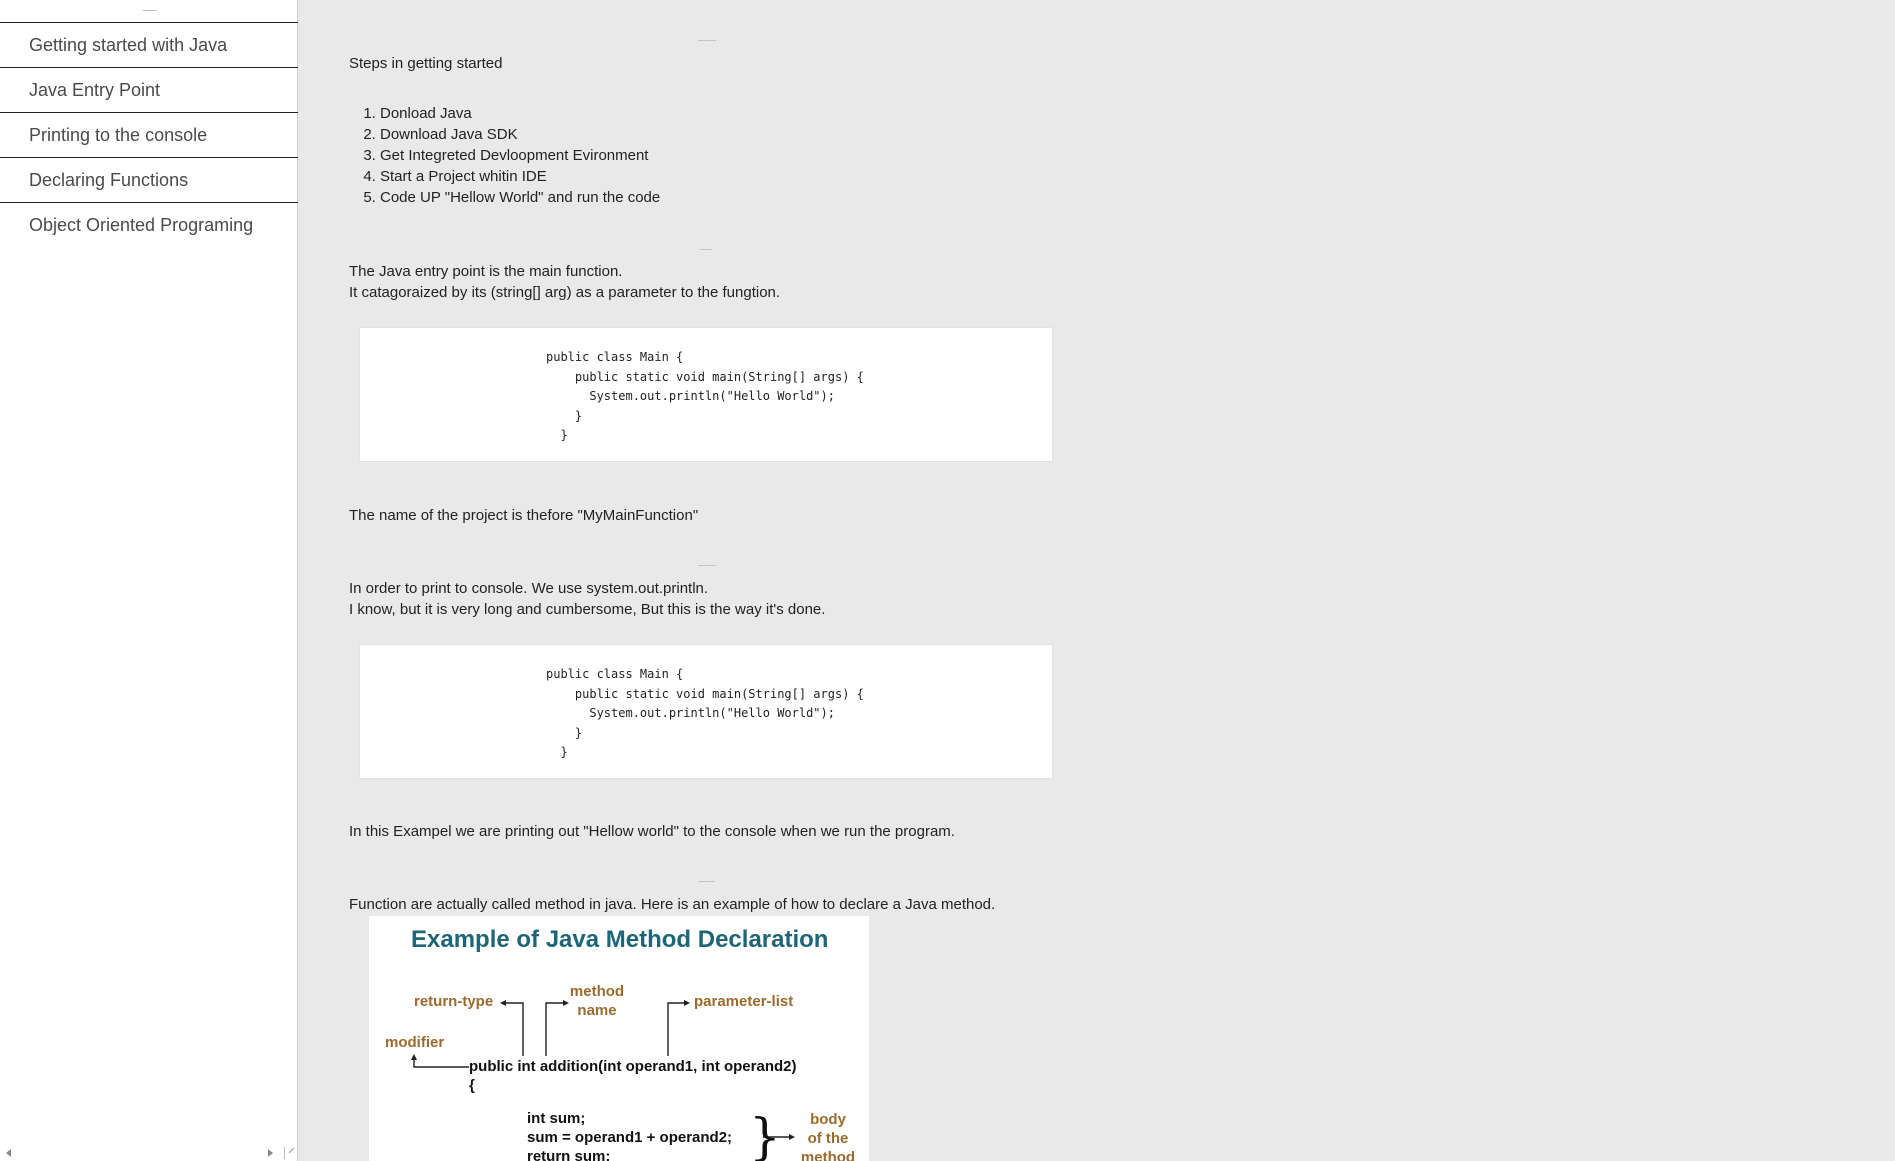 The width and height of the screenshot is (1895, 1161). What do you see at coordinates (597, 991) in the screenshot?
I see `method-name-label-line1: method` at bounding box center [597, 991].